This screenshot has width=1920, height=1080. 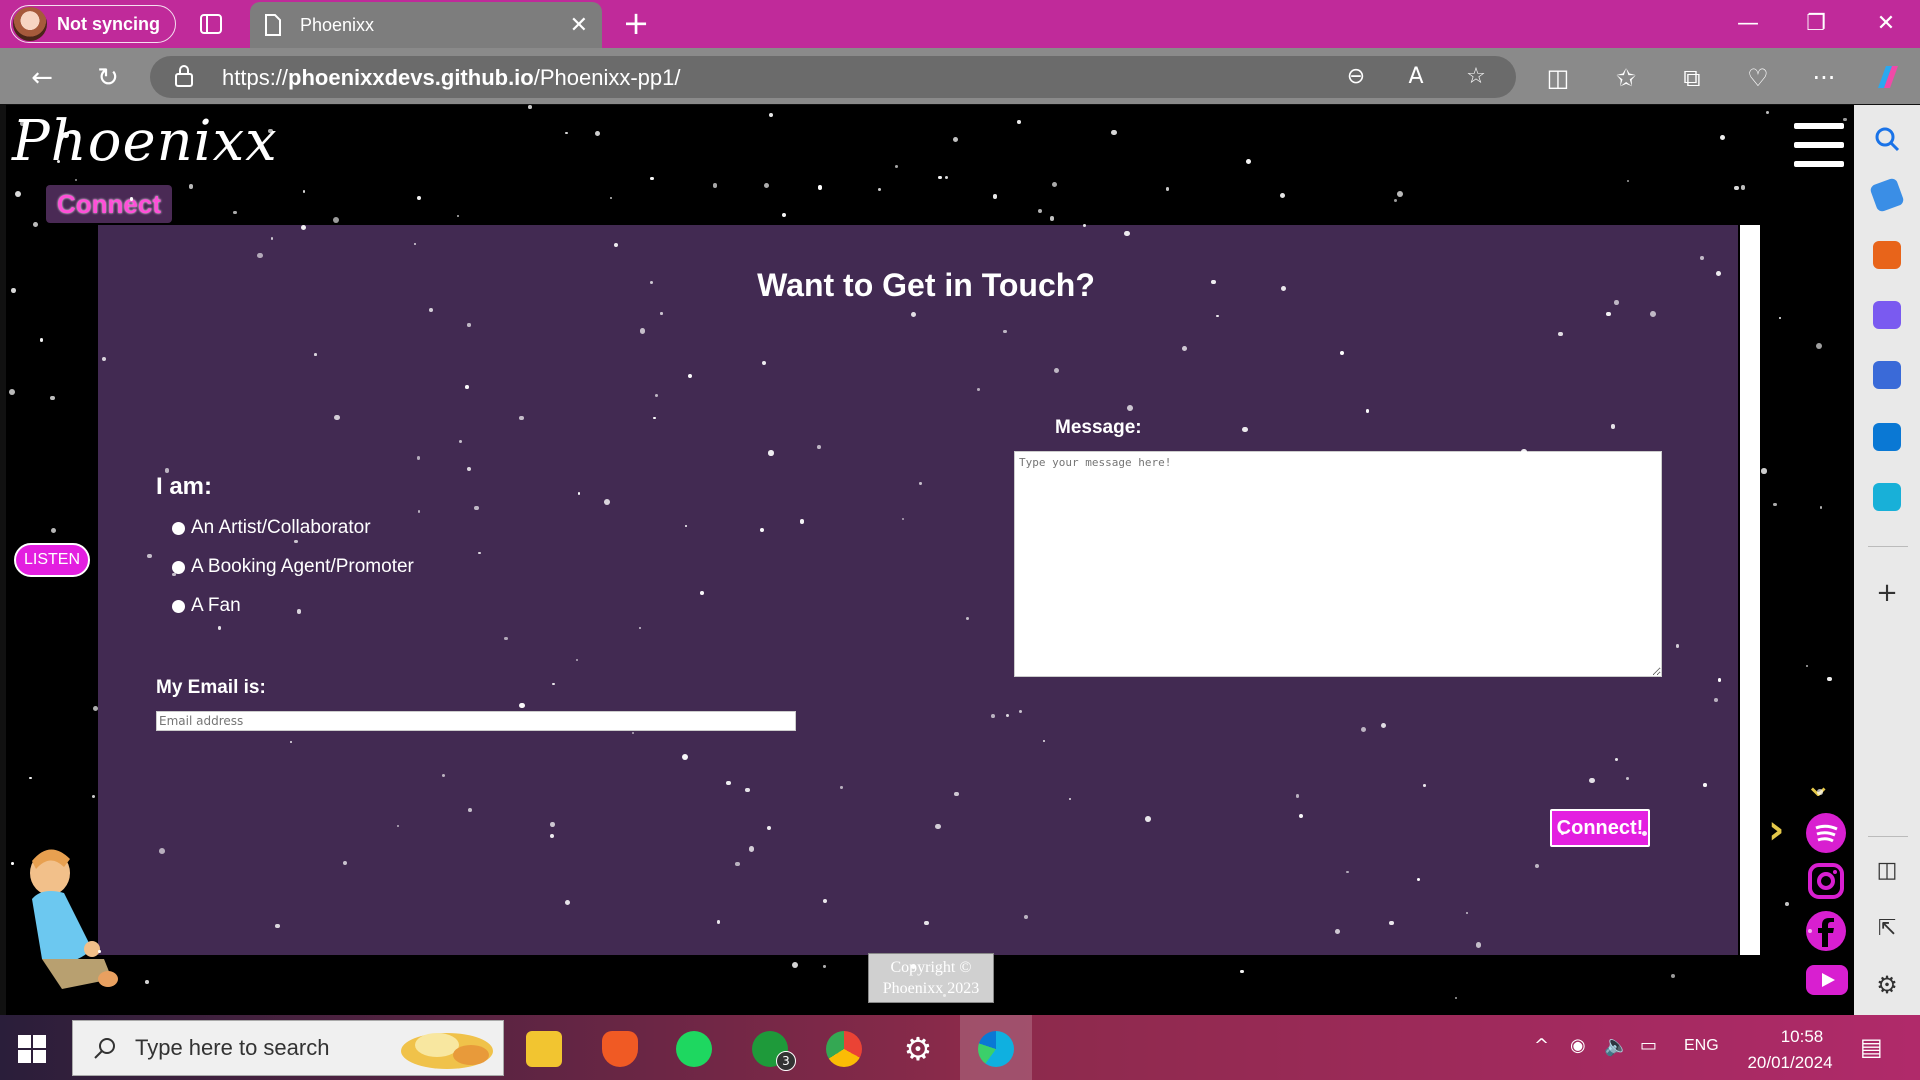 I want to click on option-booking-agent: A Booking Agent/Promoter, so click(x=293, y=567).